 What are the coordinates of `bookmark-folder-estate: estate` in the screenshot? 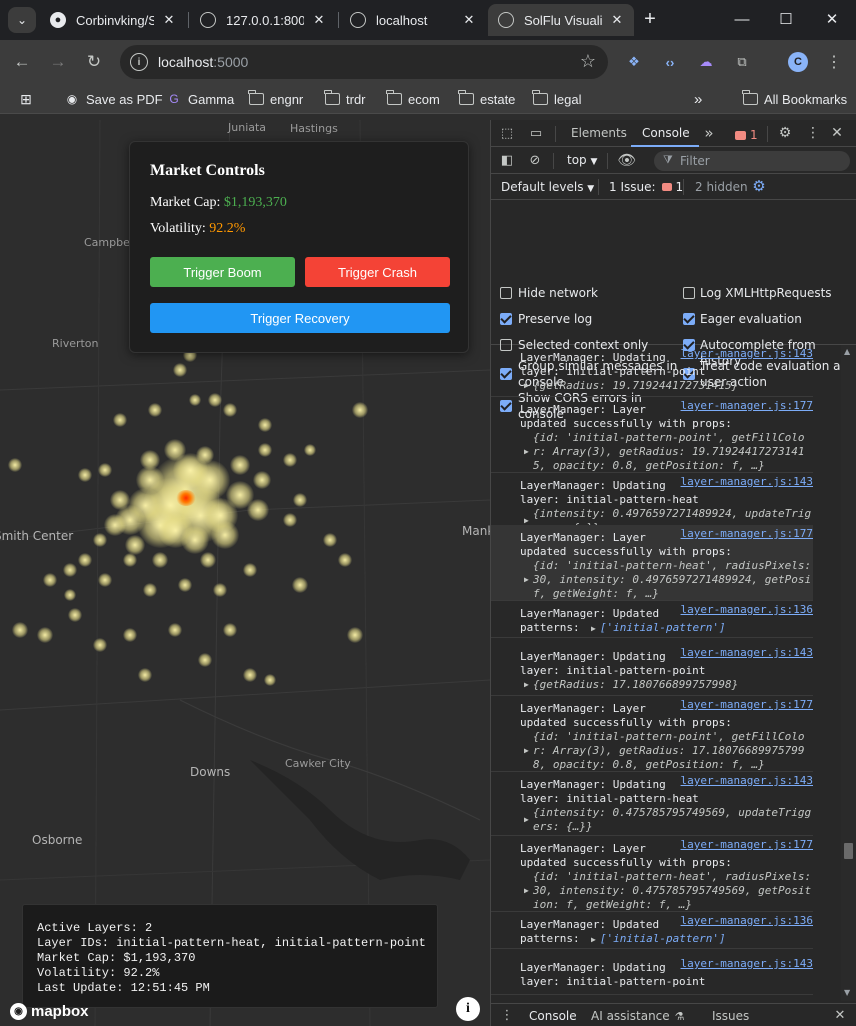 It's located at (486, 99).